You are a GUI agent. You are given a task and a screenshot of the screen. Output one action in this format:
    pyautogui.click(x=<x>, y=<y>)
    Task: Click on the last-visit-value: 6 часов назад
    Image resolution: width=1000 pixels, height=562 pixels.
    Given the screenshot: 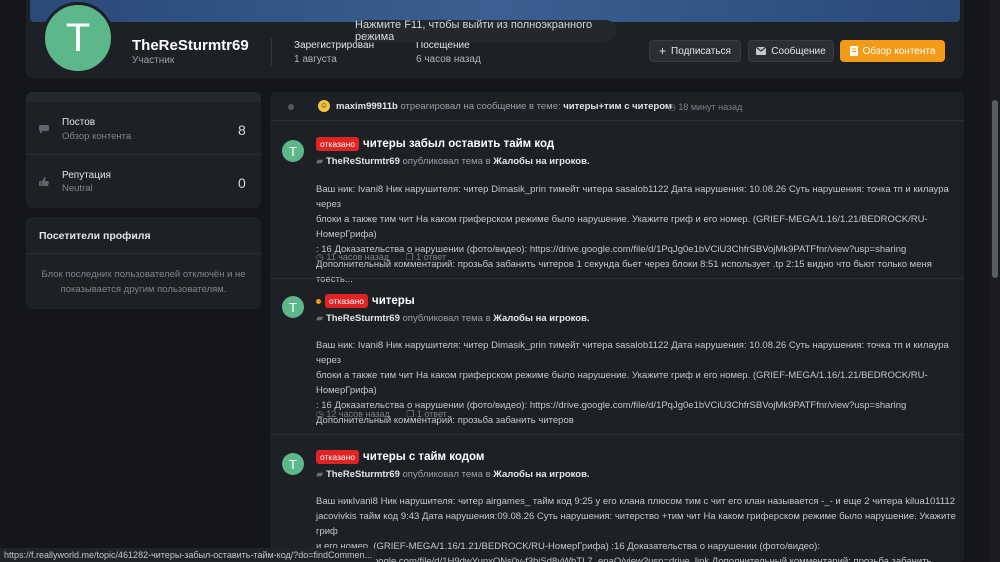 What is the action you would take?
    pyautogui.click(x=448, y=59)
    